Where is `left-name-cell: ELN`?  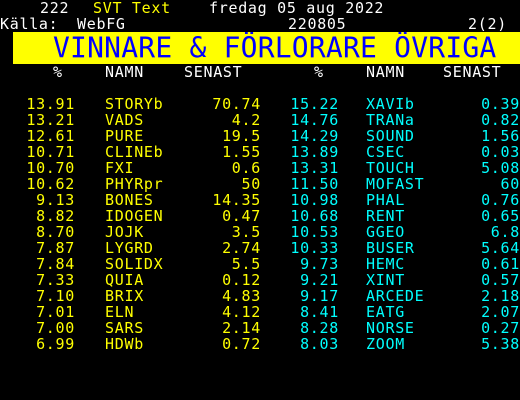 left-name-cell: ELN is located at coordinates (120, 312).